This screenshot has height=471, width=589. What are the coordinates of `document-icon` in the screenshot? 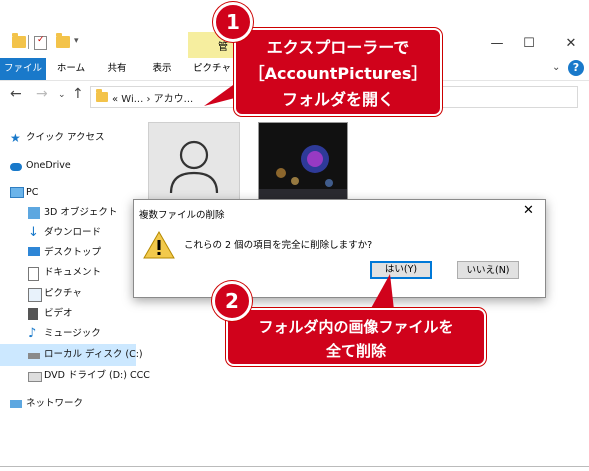 It's located at (33, 274).